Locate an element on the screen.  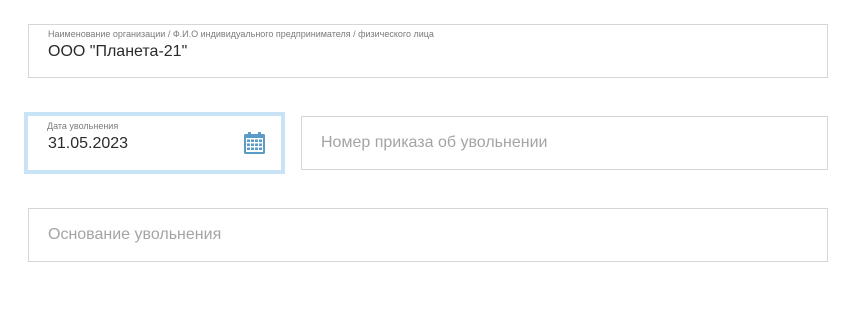
dismissal-date-field: Дата увольнения 31.05.2023 is located at coordinates (154, 143).